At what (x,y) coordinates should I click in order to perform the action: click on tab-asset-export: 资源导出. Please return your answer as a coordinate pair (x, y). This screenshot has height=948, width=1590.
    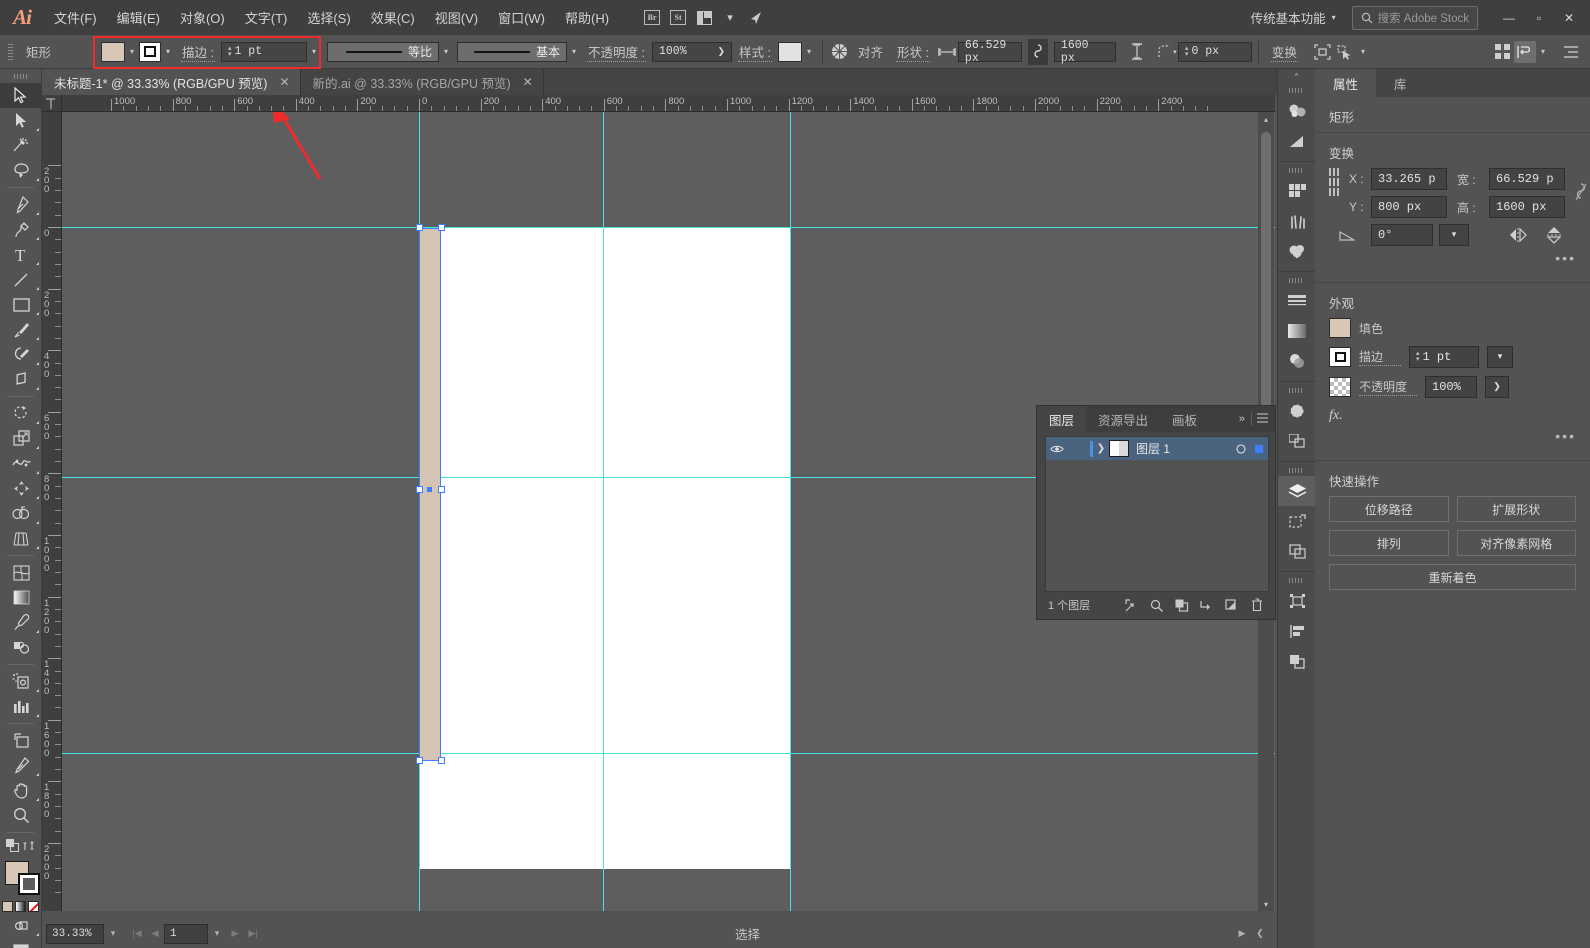
    Looking at the image, I should click on (1123, 419).